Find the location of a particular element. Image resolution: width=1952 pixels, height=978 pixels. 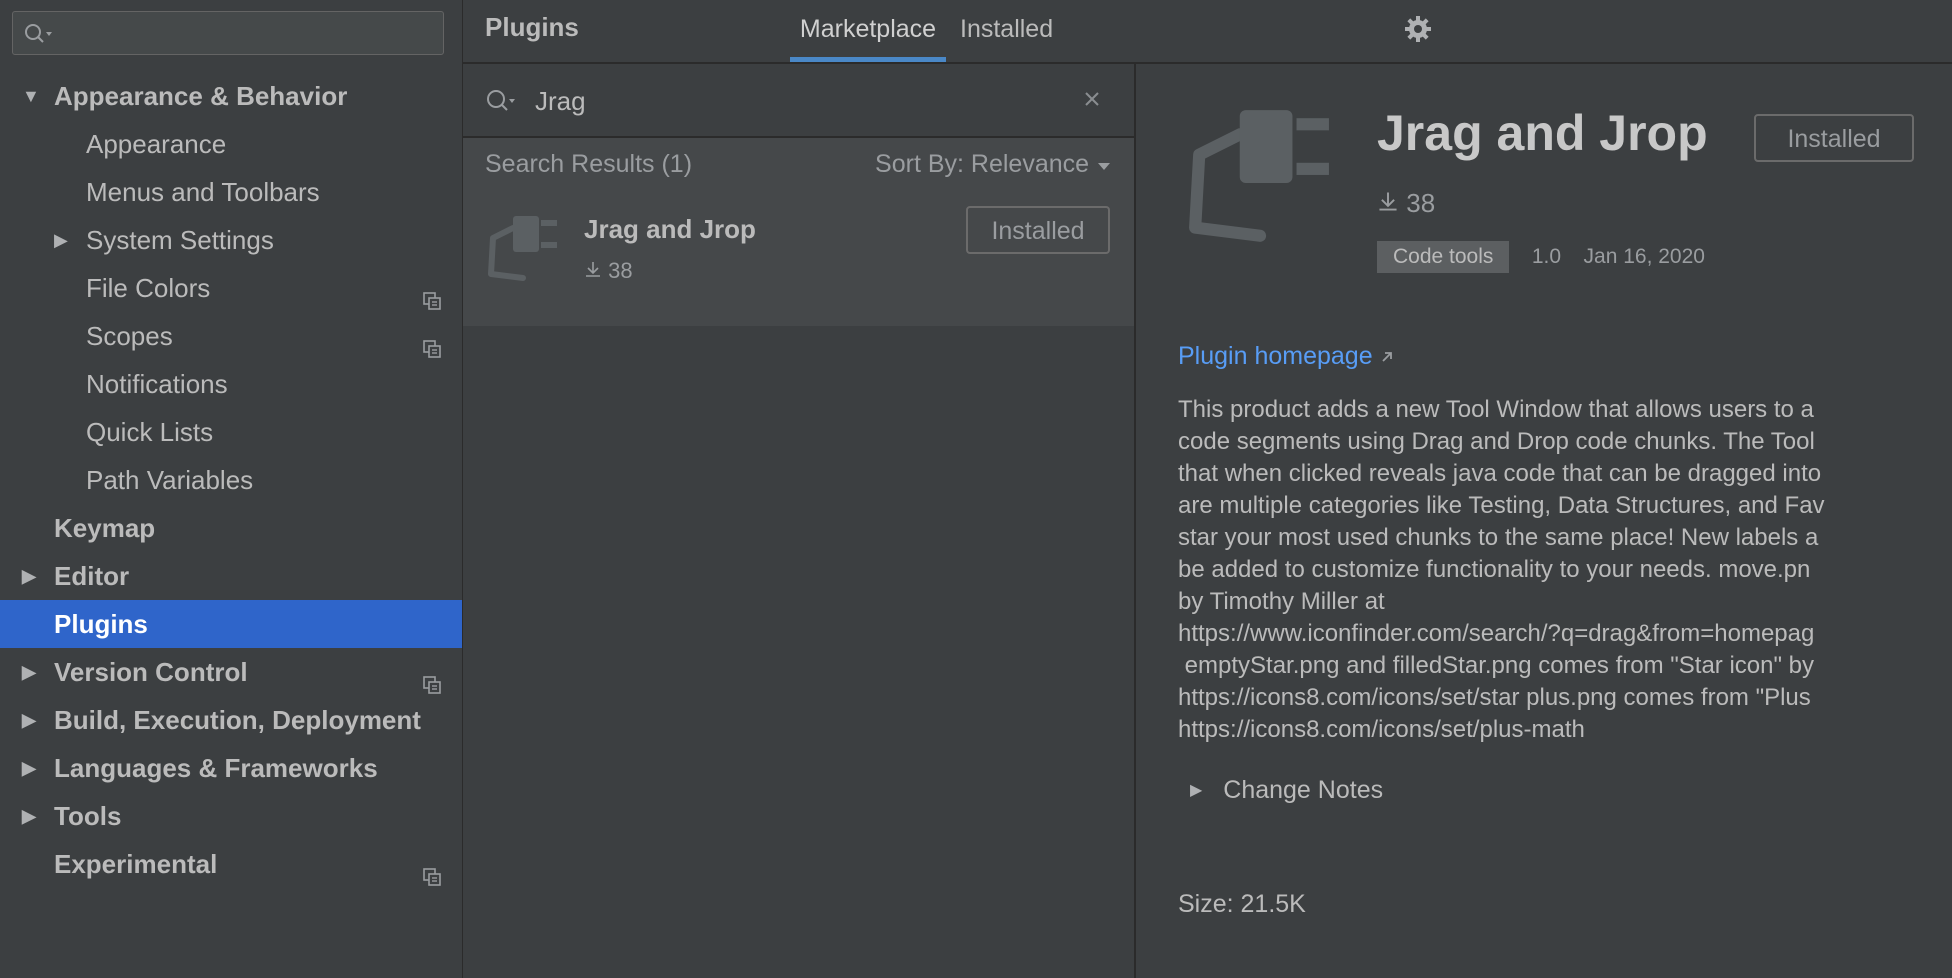

sidebar-item: ▶ Editor is located at coordinates (231, 576).